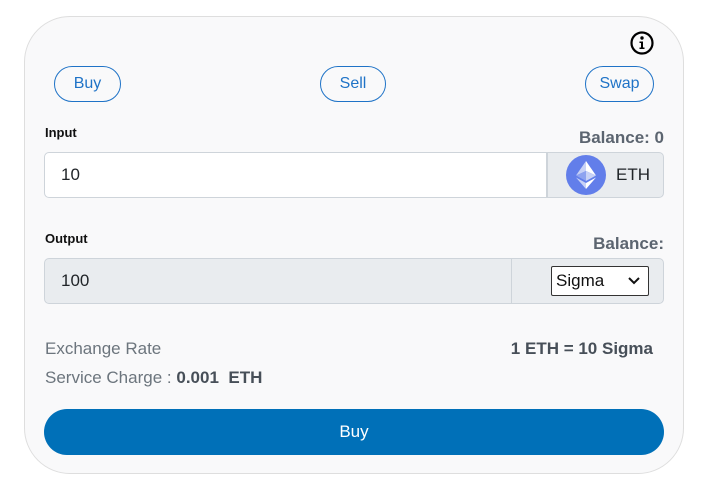 The height and width of the screenshot is (492, 708). What do you see at coordinates (642, 43) in the screenshot?
I see `info-icon` at bounding box center [642, 43].